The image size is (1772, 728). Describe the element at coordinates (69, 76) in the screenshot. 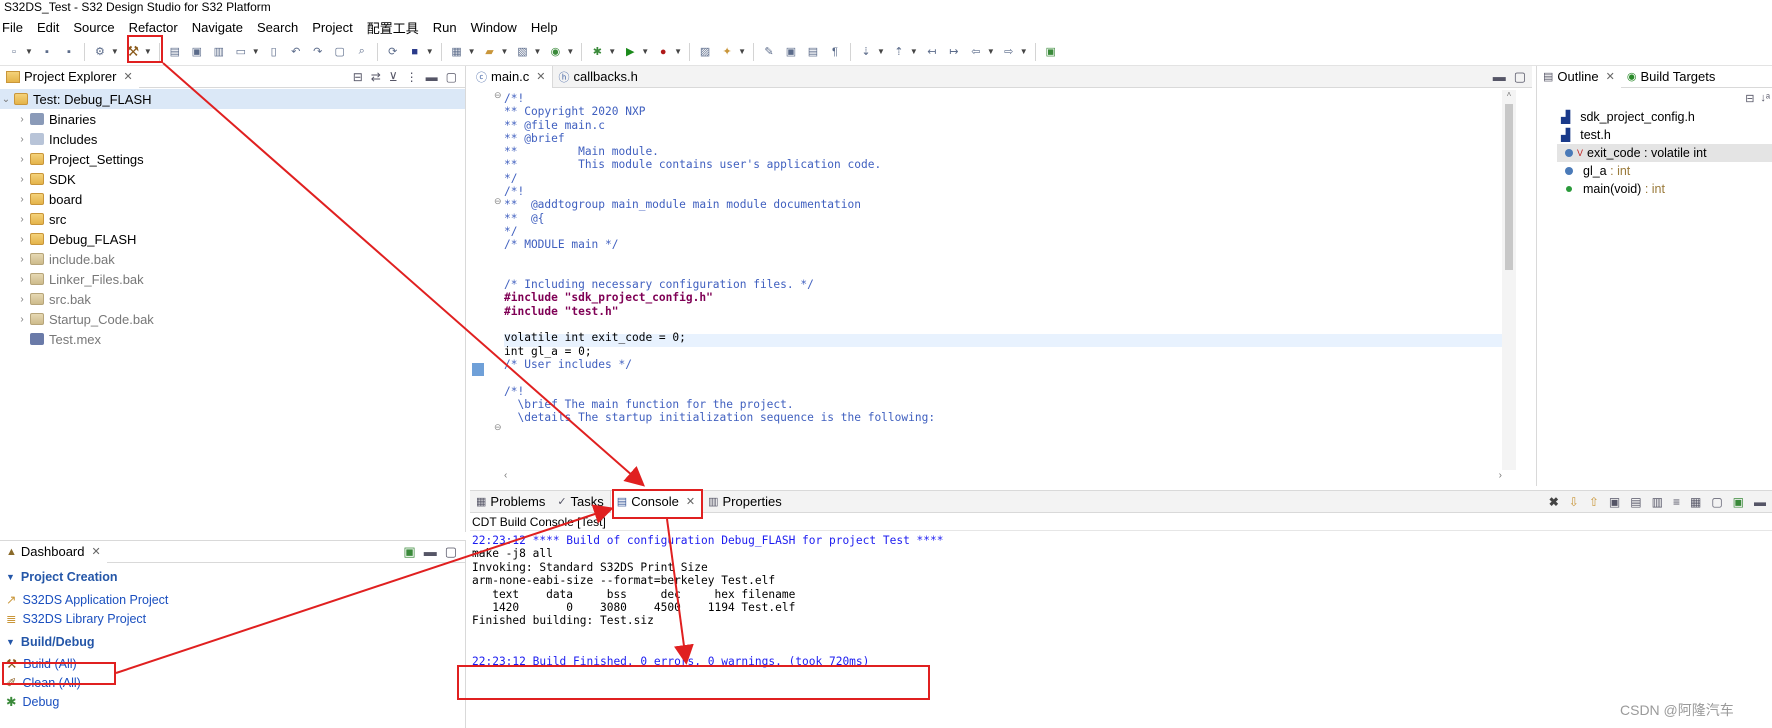

I see `tab-project-explorer: Project Explorer ✕` at that location.